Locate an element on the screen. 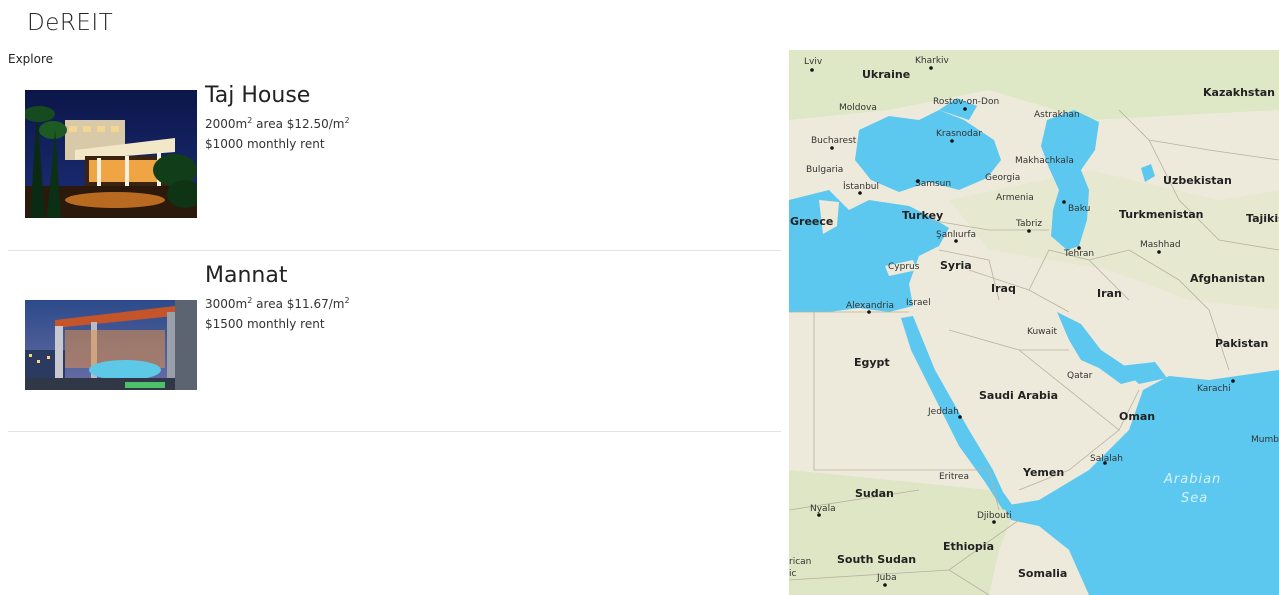 The height and width of the screenshot is (595, 1279). map-label-afghanistan: Afghanistan is located at coordinates (1227, 278).